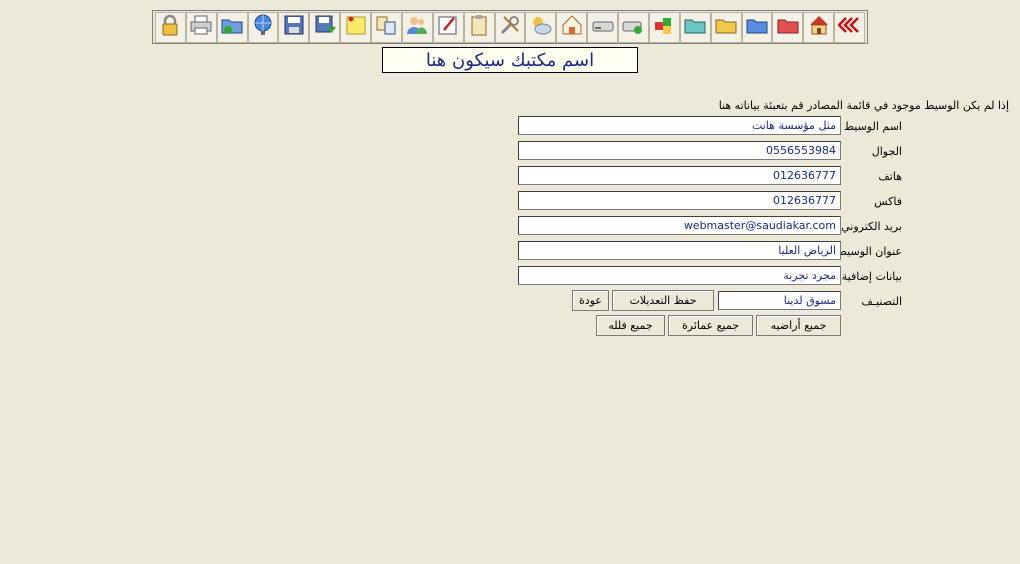 This screenshot has width=1020, height=564. I want to click on email-label: بريد الكتروني, so click(871, 226).